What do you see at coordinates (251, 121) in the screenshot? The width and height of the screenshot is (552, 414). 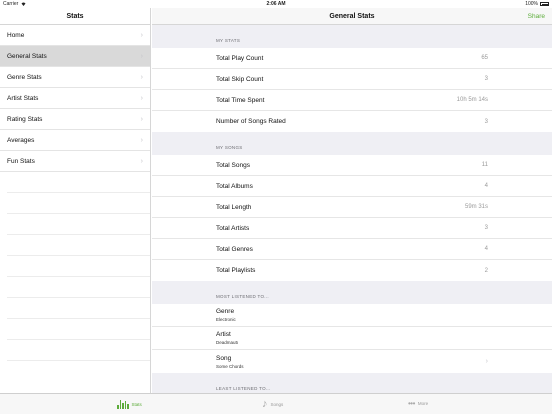 I see `row-label: Number of Songs Rated` at bounding box center [251, 121].